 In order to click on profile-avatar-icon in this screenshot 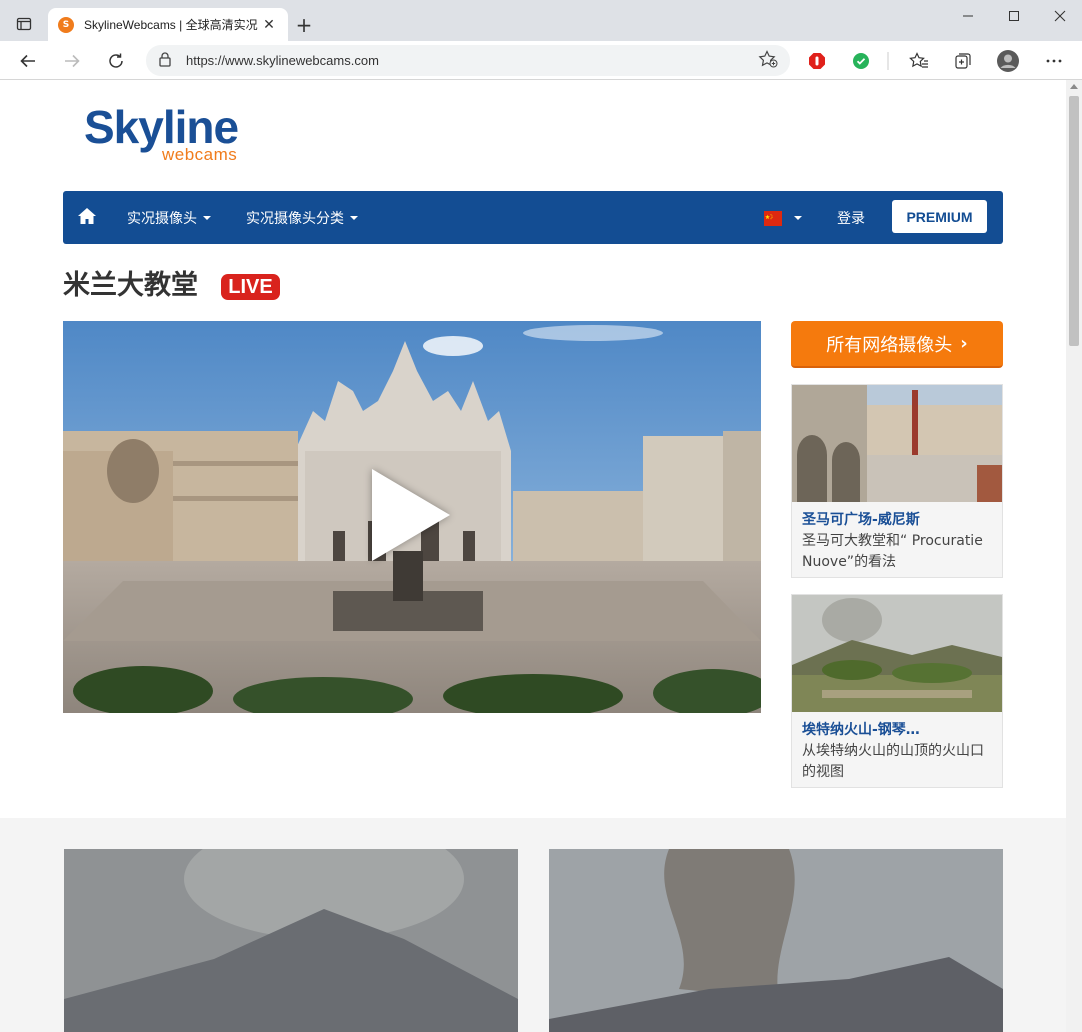, I will do `click(1008, 61)`.